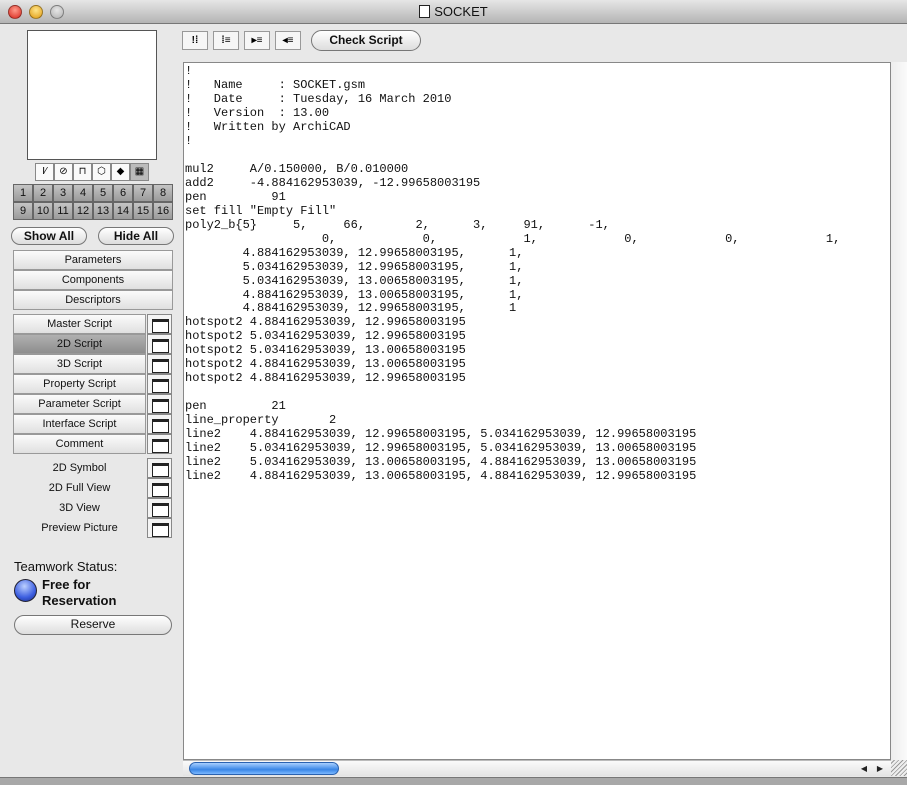 The height and width of the screenshot is (785, 907). I want to click on list-button: ⁞≡, so click(226, 40).